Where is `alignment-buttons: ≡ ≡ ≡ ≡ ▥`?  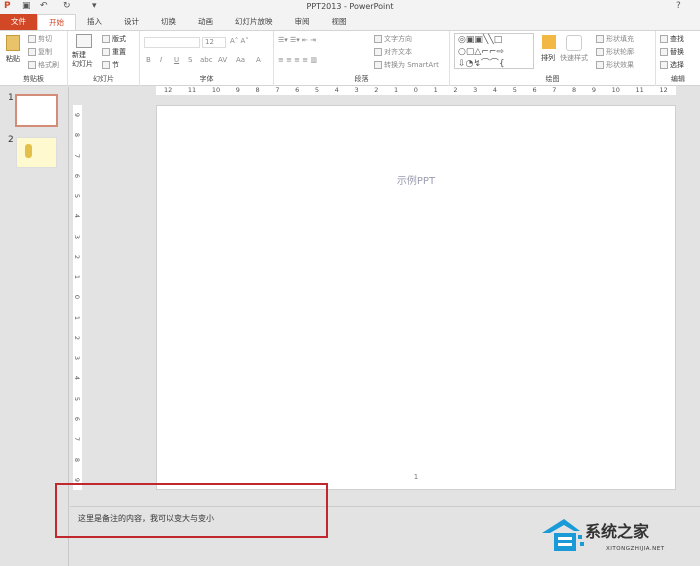
alignment-buttons: ≡ ≡ ≡ ≡ ▥ is located at coordinates (297, 60).